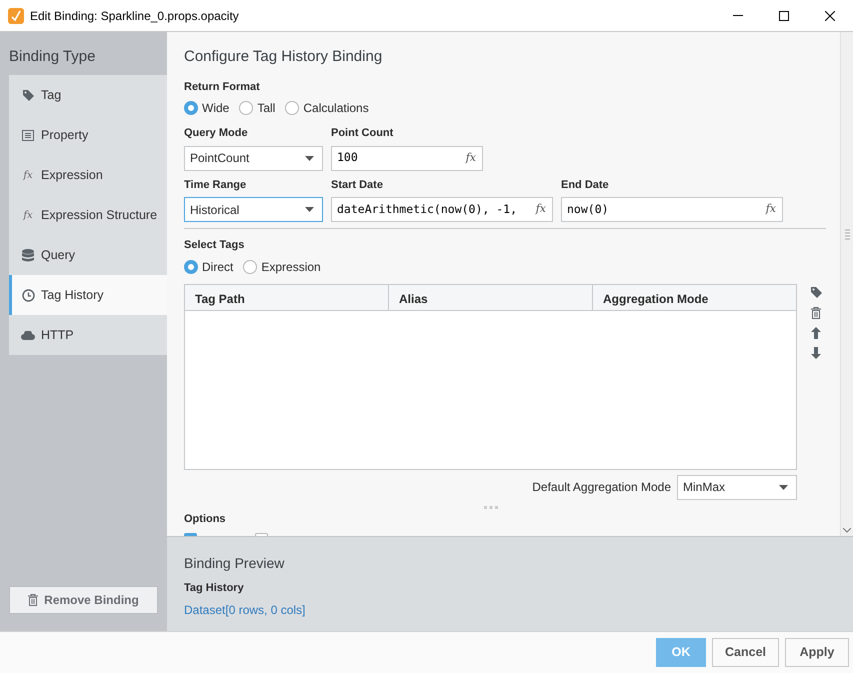 The image size is (853, 673). I want to click on column-header: Alias, so click(491, 297).